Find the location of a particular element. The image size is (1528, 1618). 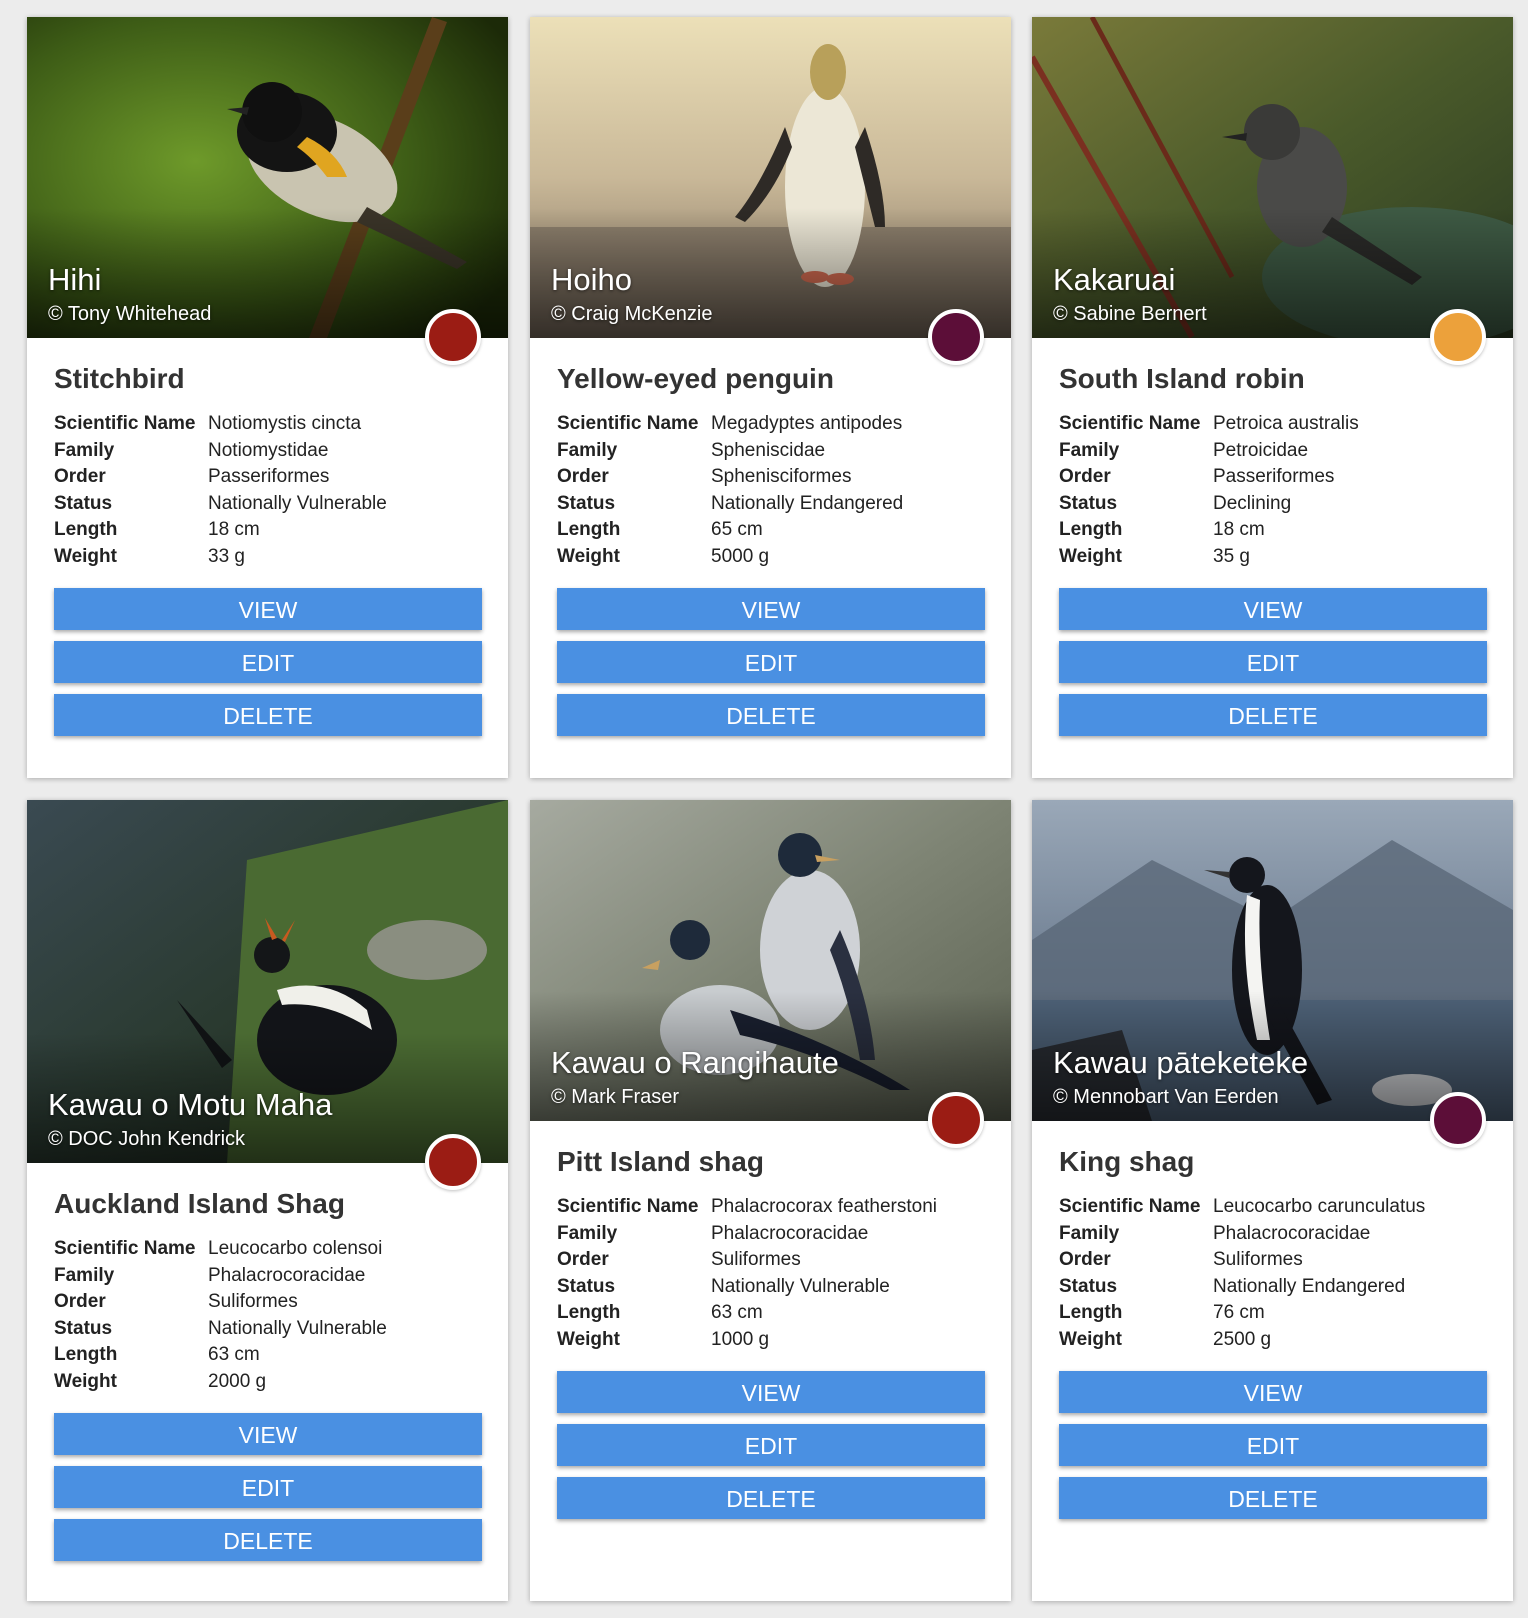

fact-value: Leucocarbo carunculatus is located at coordinates (1319, 1207).